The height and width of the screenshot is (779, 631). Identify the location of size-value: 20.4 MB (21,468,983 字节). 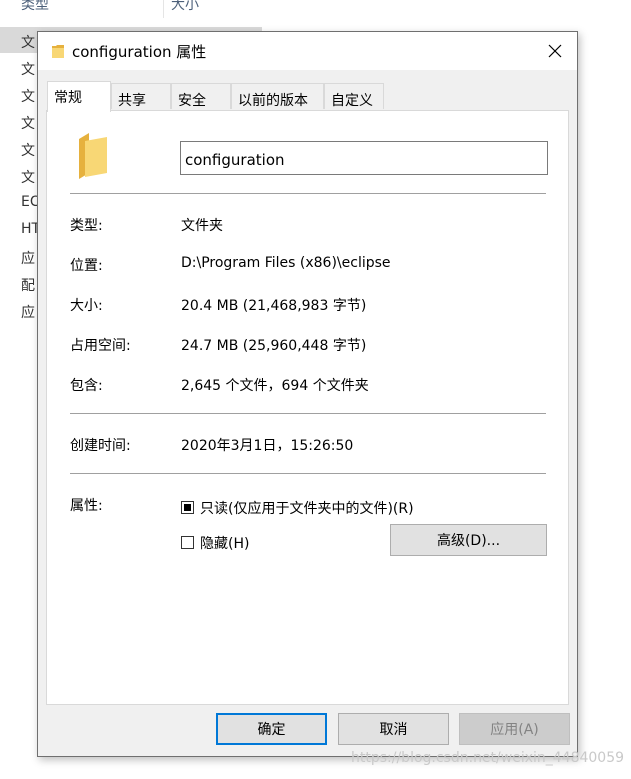
(274, 306).